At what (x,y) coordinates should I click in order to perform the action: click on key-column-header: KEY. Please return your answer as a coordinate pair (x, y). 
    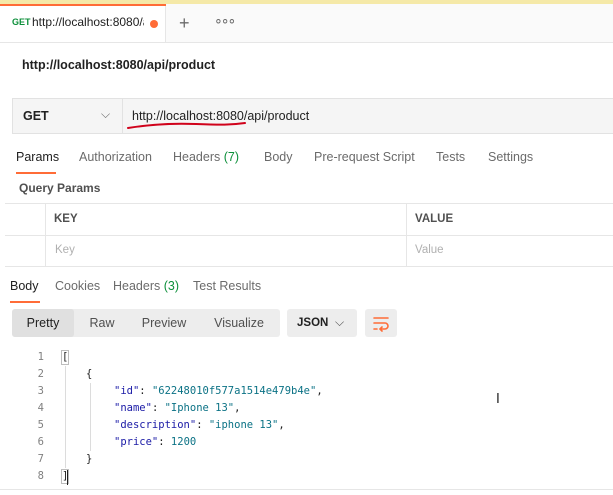
    Looking at the image, I should click on (66, 219).